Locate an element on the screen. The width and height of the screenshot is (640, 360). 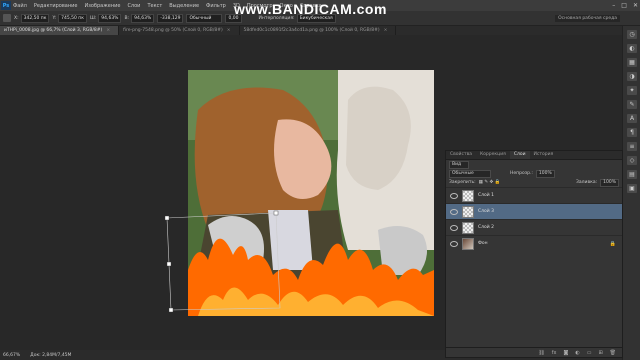
color-icon: ◐ is located at coordinates (632, 48).